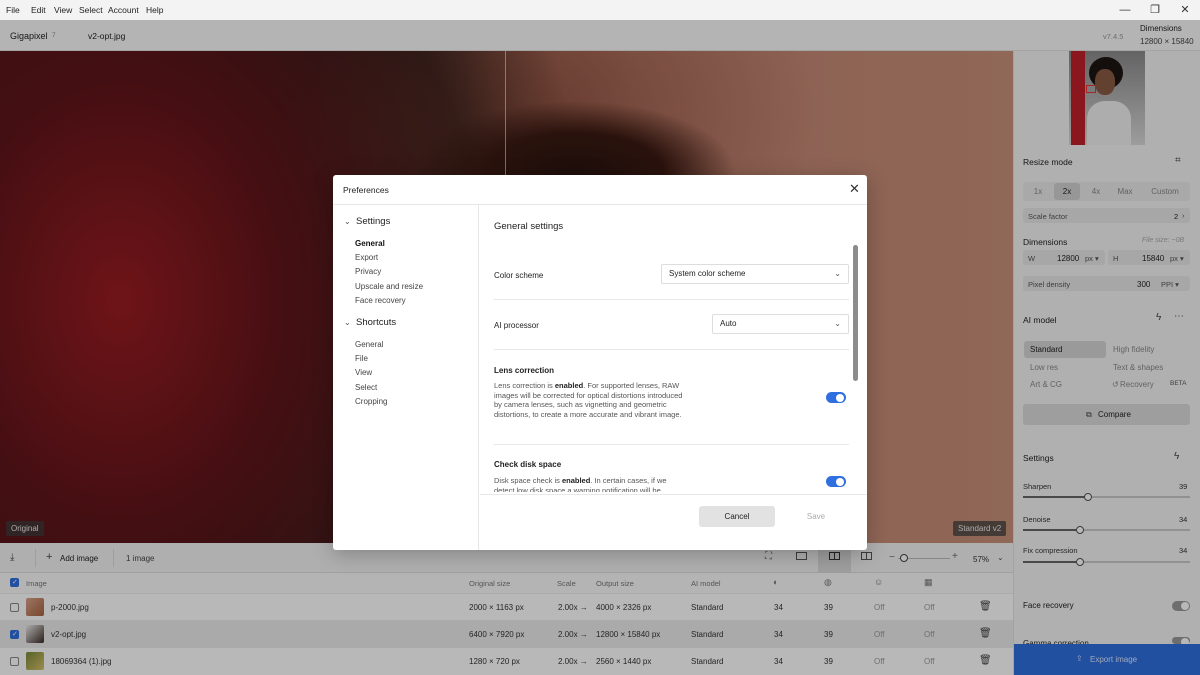 The width and height of the screenshot is (1200, 675). Describe the element at coordinates (755, 274) in the screenshot. I see `color-scheme-select: System color scheme ⌄` at that location.